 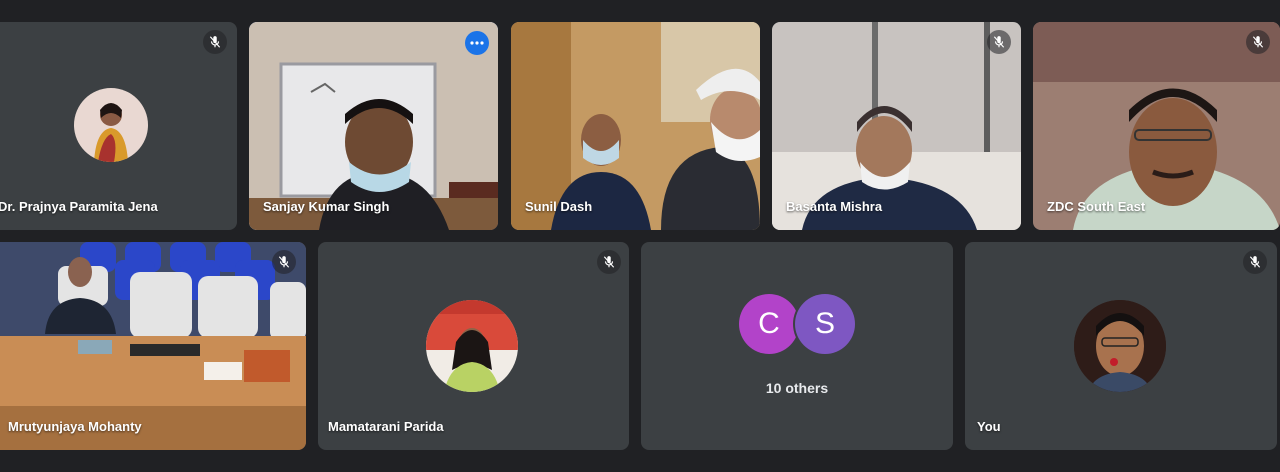 I want to click on others-initial: C, so click(x=769, y=323).